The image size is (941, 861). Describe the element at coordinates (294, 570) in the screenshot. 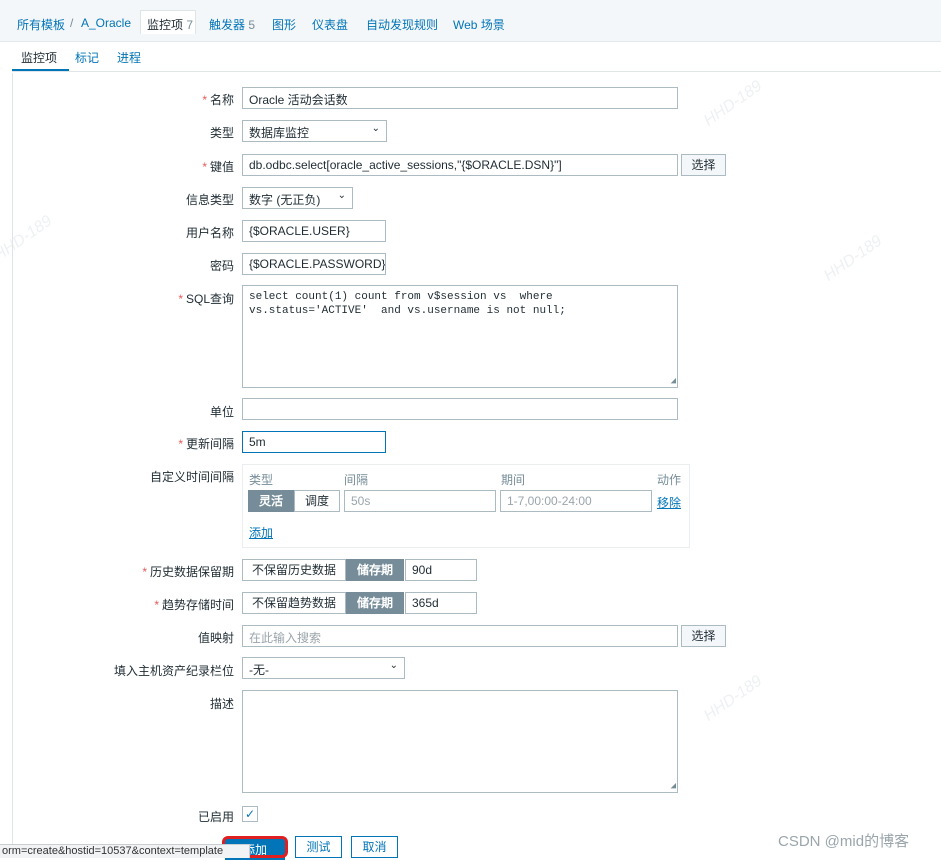

I see `history-do-not-keep-option: 不保留历史数据` at that location.